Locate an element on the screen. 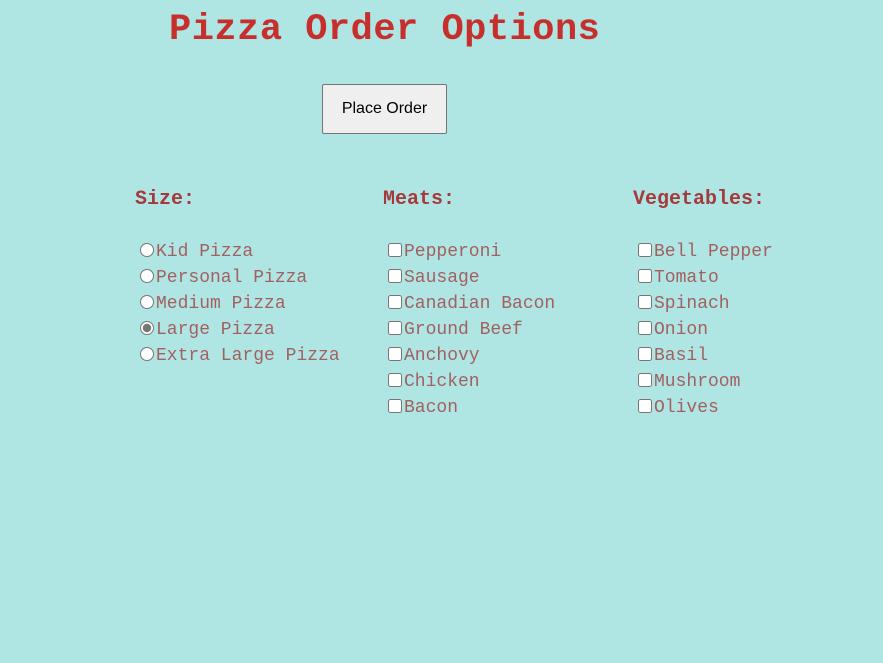  meat-option-pepperoni: Pepperoni is located at coordinates (471, 252).